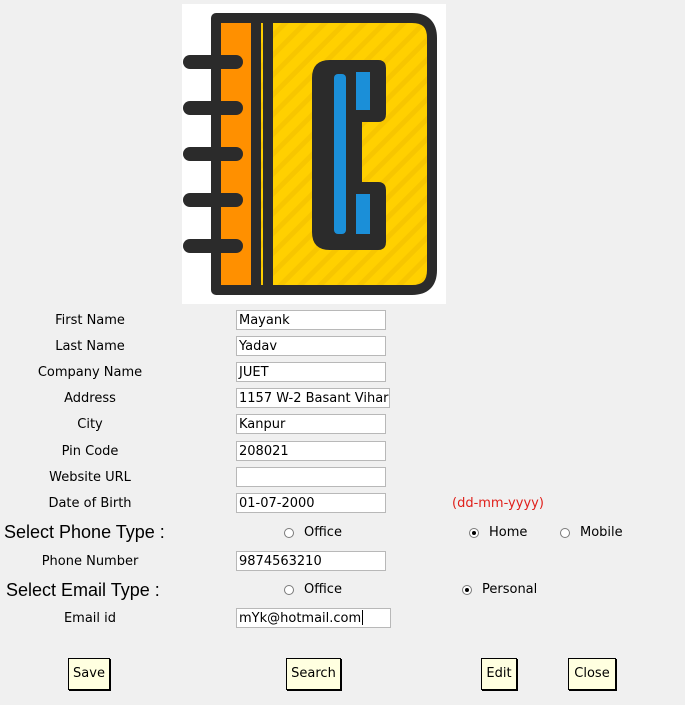  I want to click on city-input: Kanpur, so click(311, 424).